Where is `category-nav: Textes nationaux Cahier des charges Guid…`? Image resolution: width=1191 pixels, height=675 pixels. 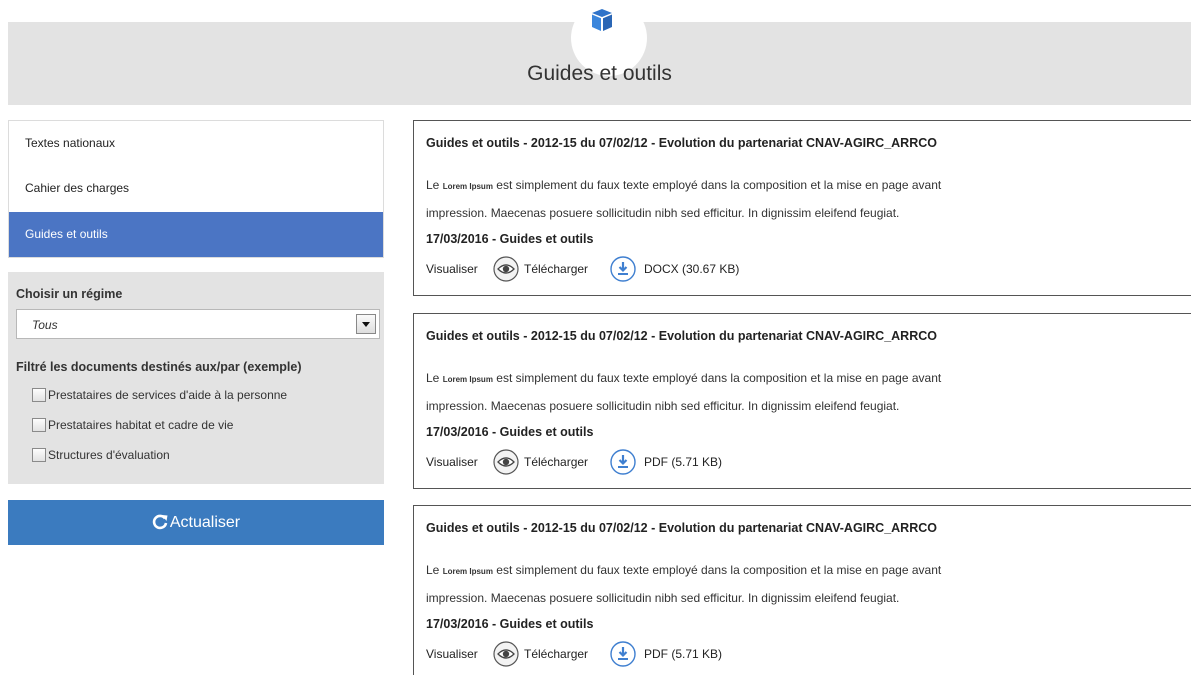
category-nav: Textes nationaux Cahier des charges Guid… is located at coordinates (196, 189).